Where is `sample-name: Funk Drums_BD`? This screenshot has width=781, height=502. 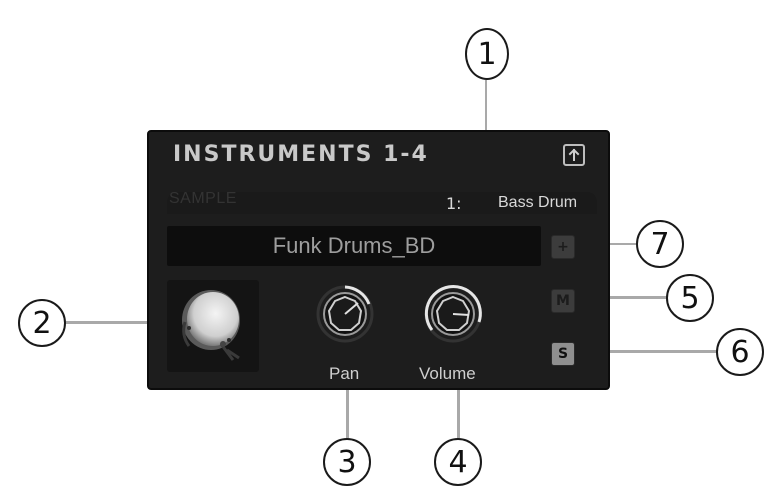
sample-name: Funk Drums_BD is located at coordinates (354, 245).